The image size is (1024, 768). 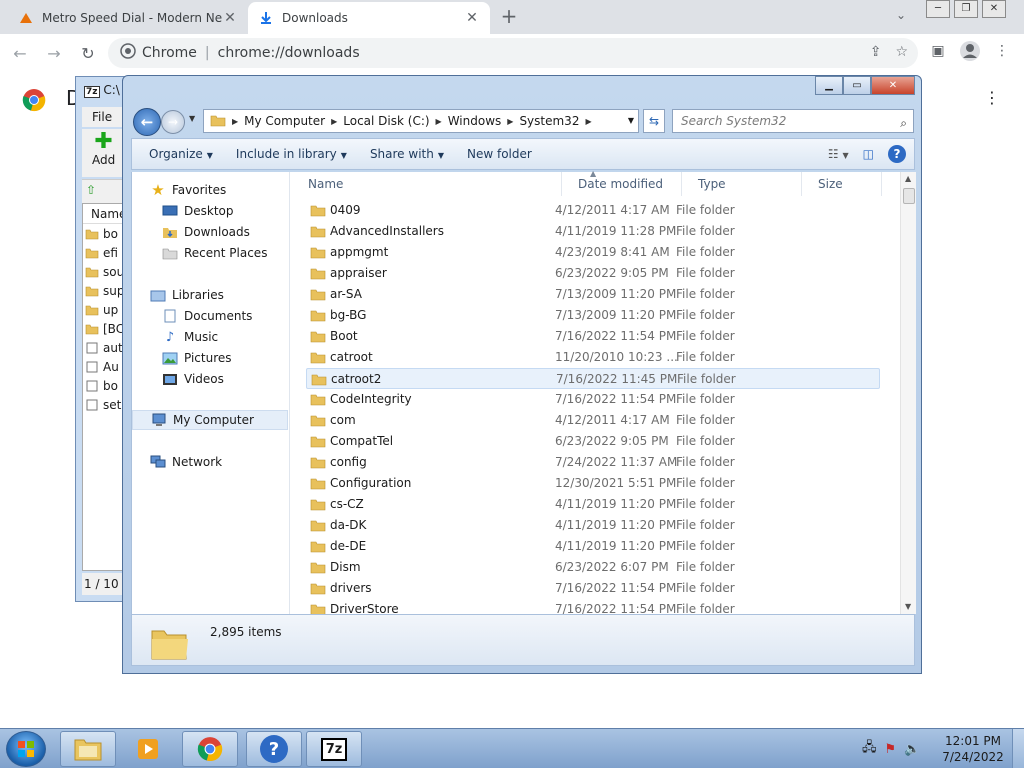 I want to click on scroll-up-arrow-icon: ▲, so click(x=908, y=178).